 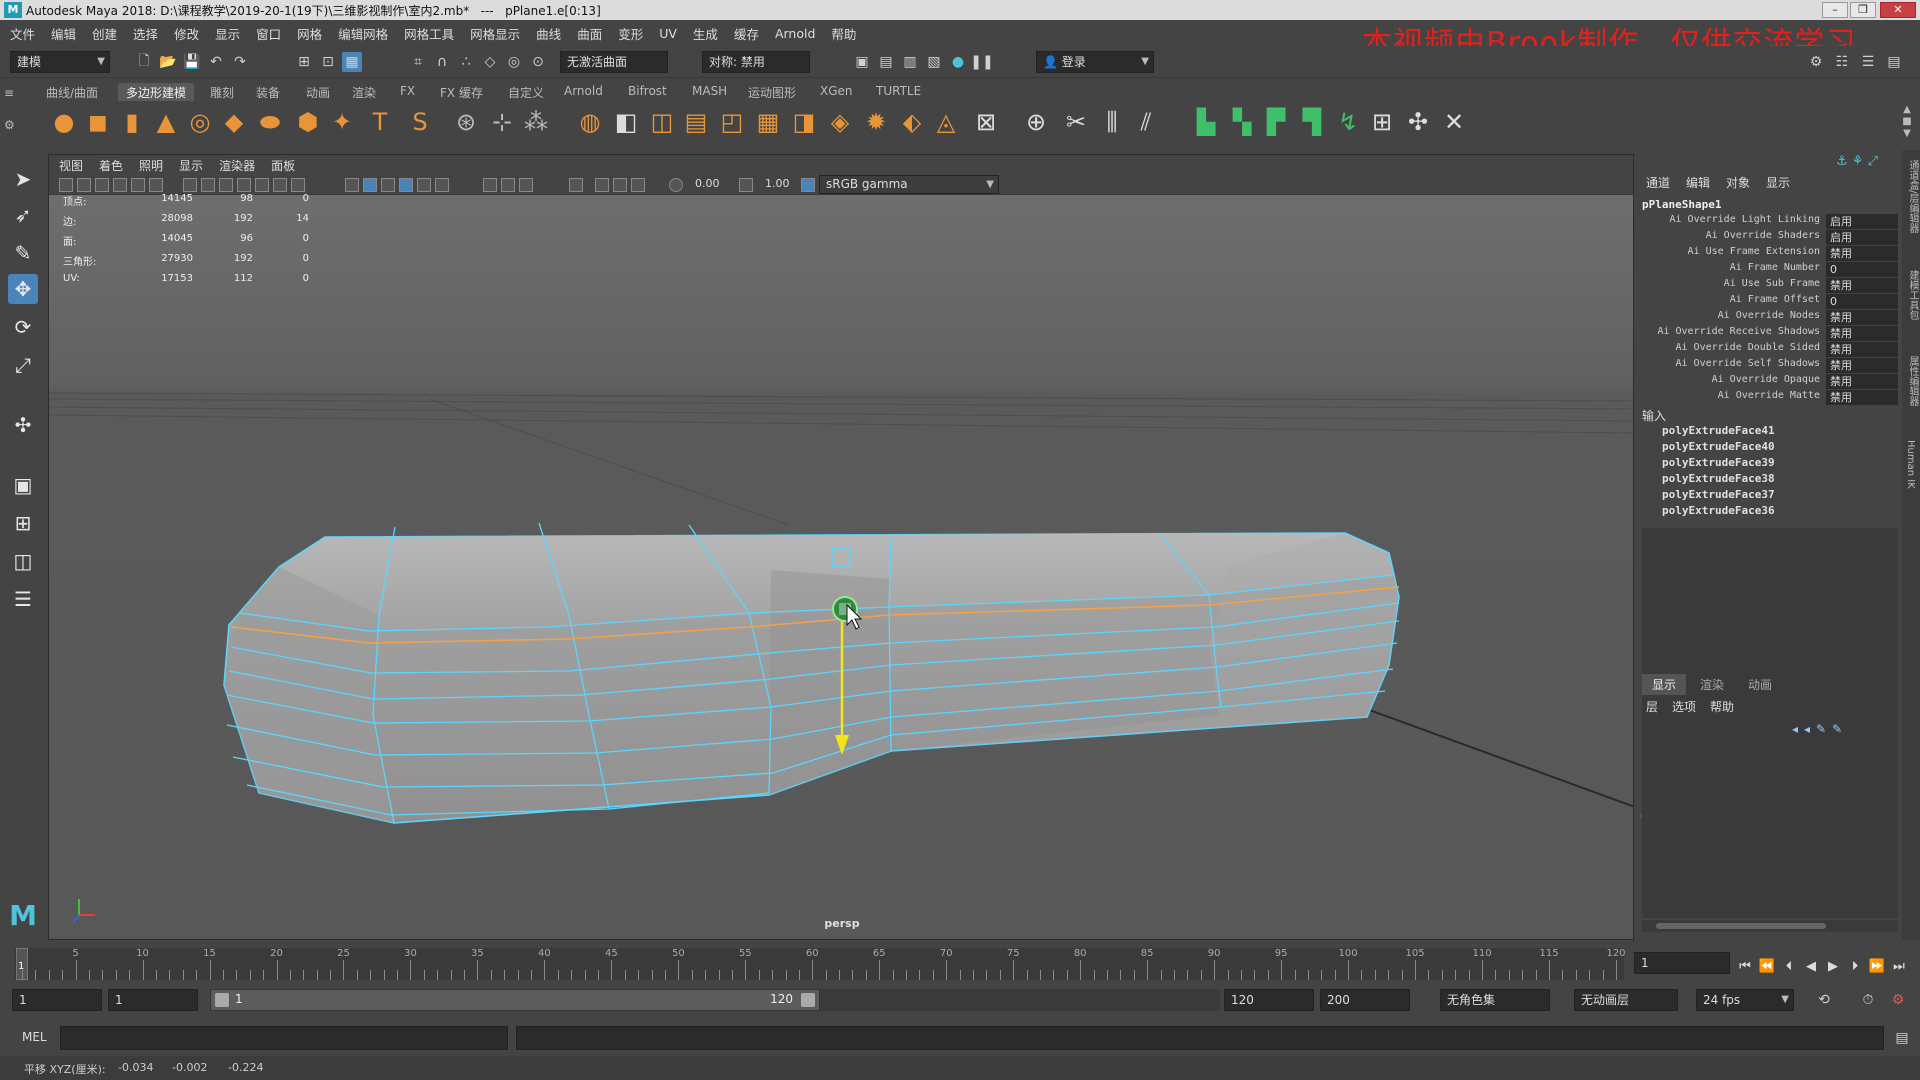 What do you see at coordinates (138, 185) in the screenshot?
I see `two-d-pan-zoom-icon` at bounding box center [138, 185].